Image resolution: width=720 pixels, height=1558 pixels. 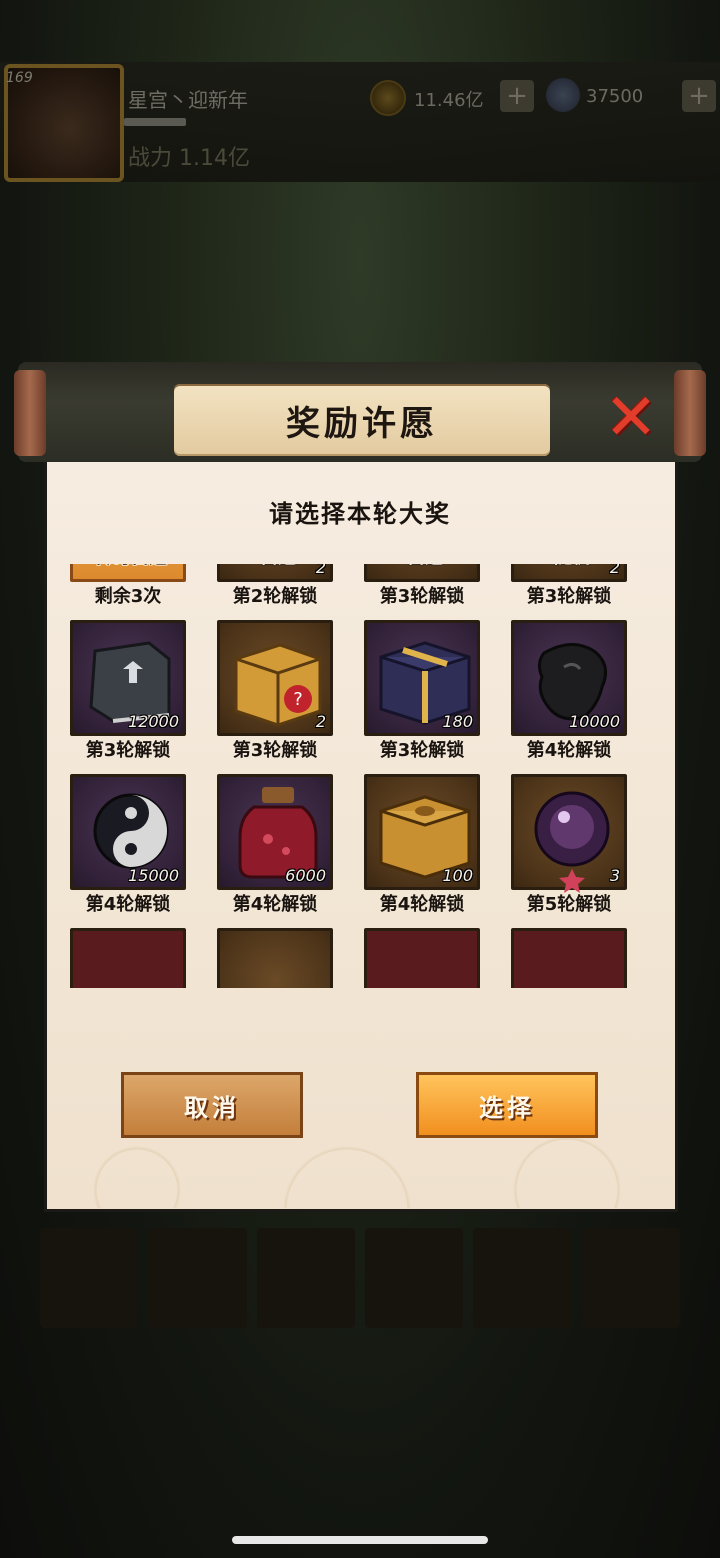 What do you see at coordinates (30, 413) in the screenshot?
I see `scroll-roller-left` at bounding box center [30, 413].